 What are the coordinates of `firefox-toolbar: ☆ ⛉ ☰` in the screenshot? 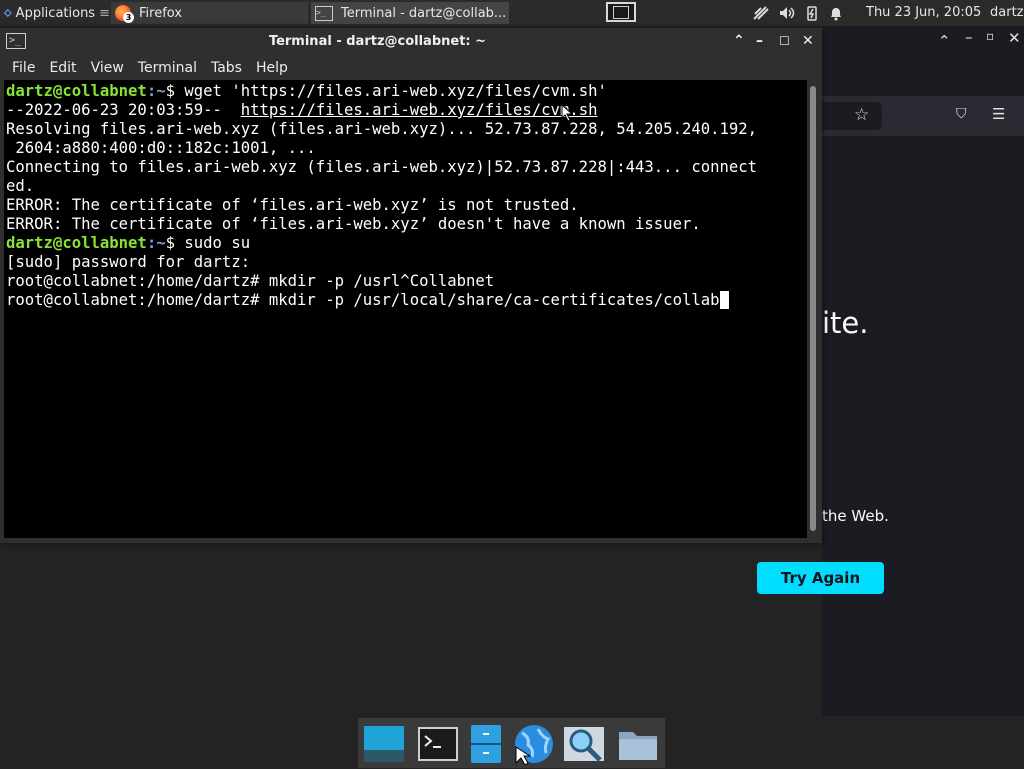 It's located at (923, 116).